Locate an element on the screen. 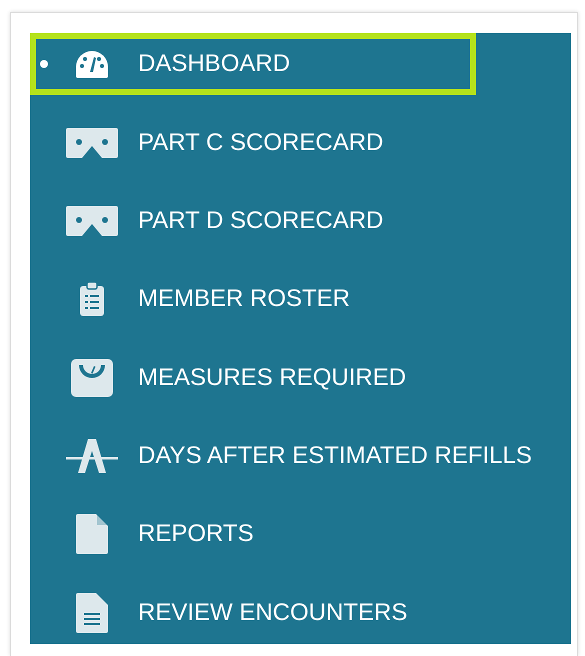 Image resolution: width=585 pixels, height=656 pixels. document-icon is located at coordinates (92, 612).